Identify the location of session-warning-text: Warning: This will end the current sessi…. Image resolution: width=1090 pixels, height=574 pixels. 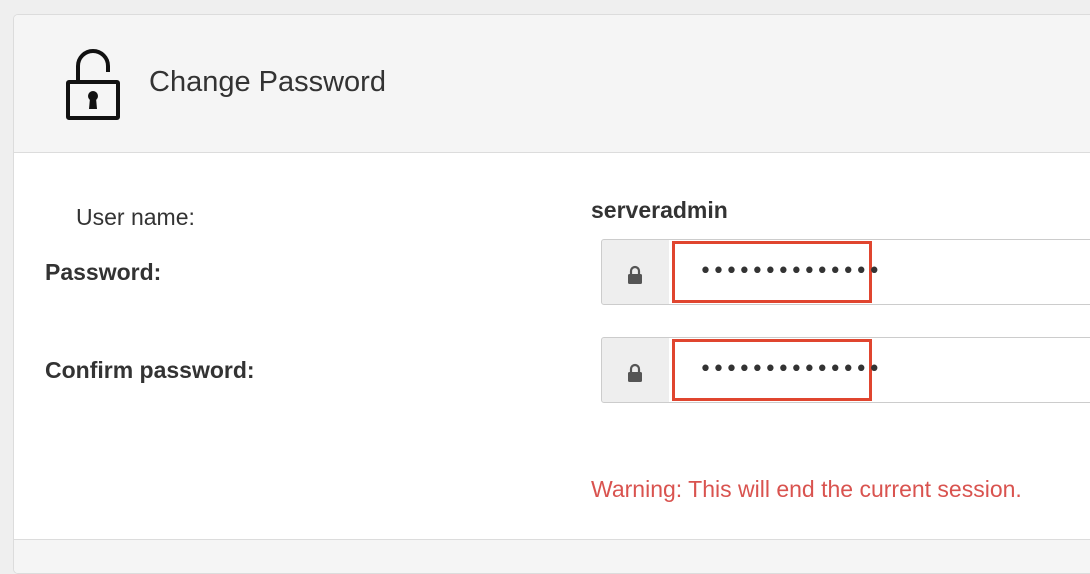
(806, 489).